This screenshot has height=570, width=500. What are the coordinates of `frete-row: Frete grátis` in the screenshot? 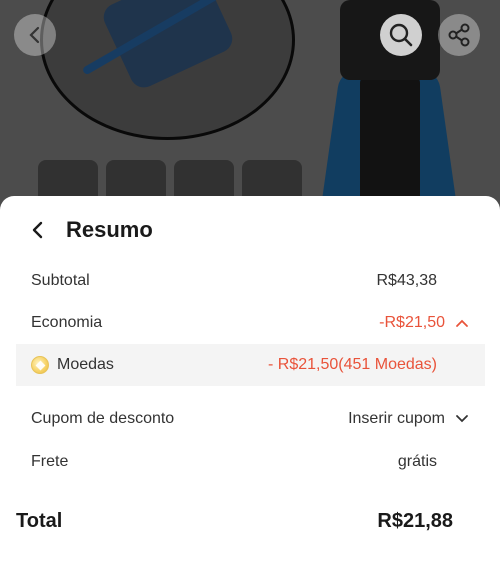 It's located at (250, 462).